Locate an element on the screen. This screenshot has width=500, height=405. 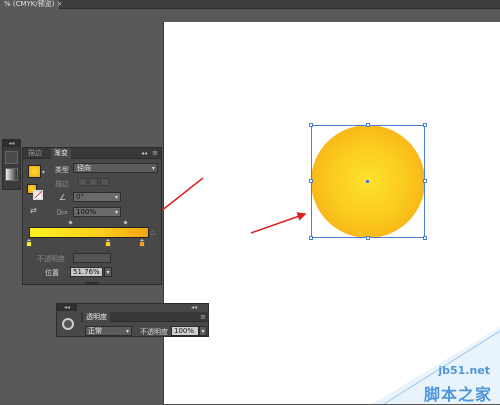
selection-handle-bottom is located at coordinates (368, 238).